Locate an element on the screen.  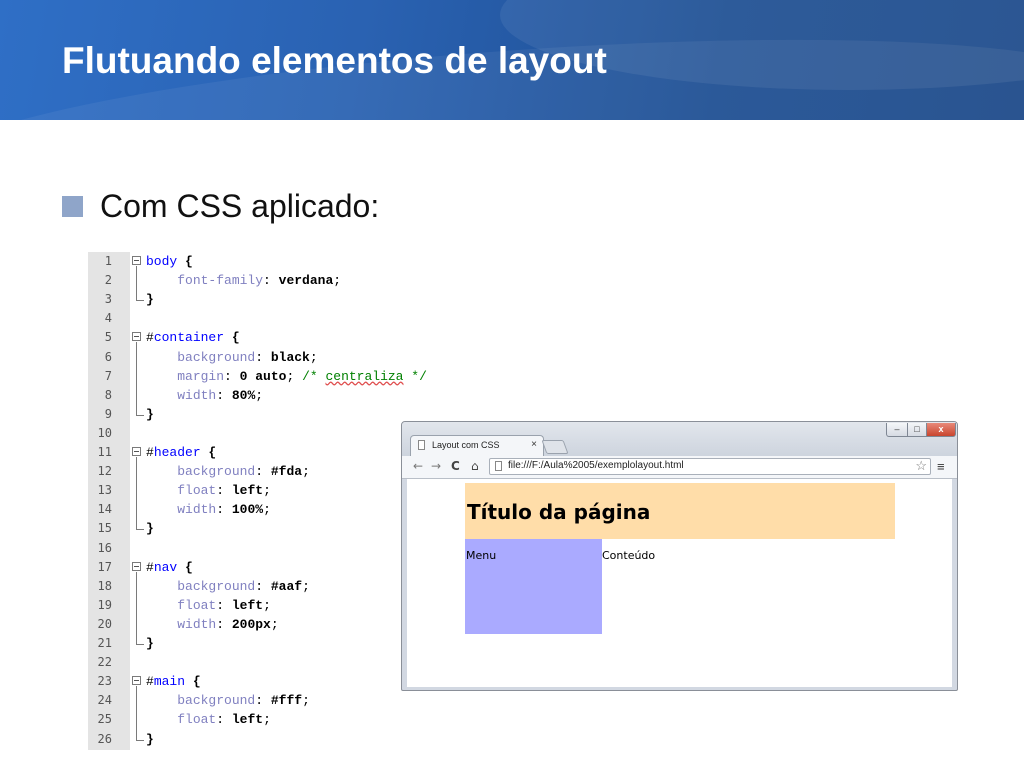
code-text: font-family: verdana; is located at coordinates (259, 281).